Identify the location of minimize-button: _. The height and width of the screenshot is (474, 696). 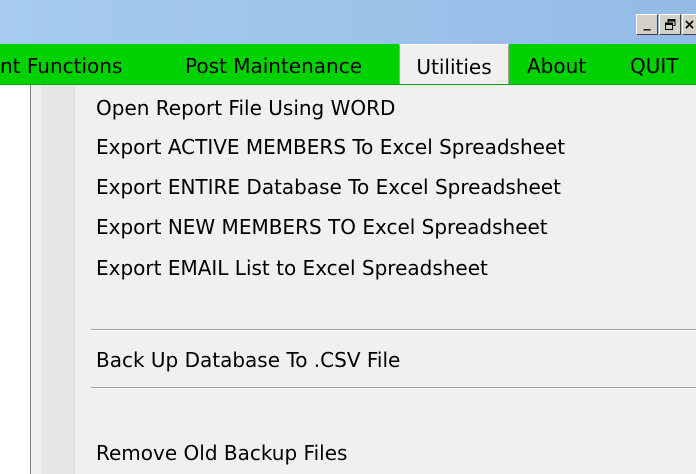
(647, 24).